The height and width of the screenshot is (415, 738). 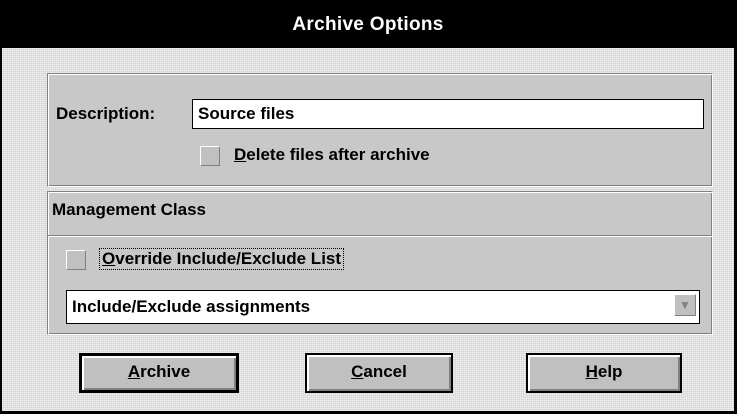 I want to click on dialog-title-bar: Archive Options, so click(x=368, y=25).